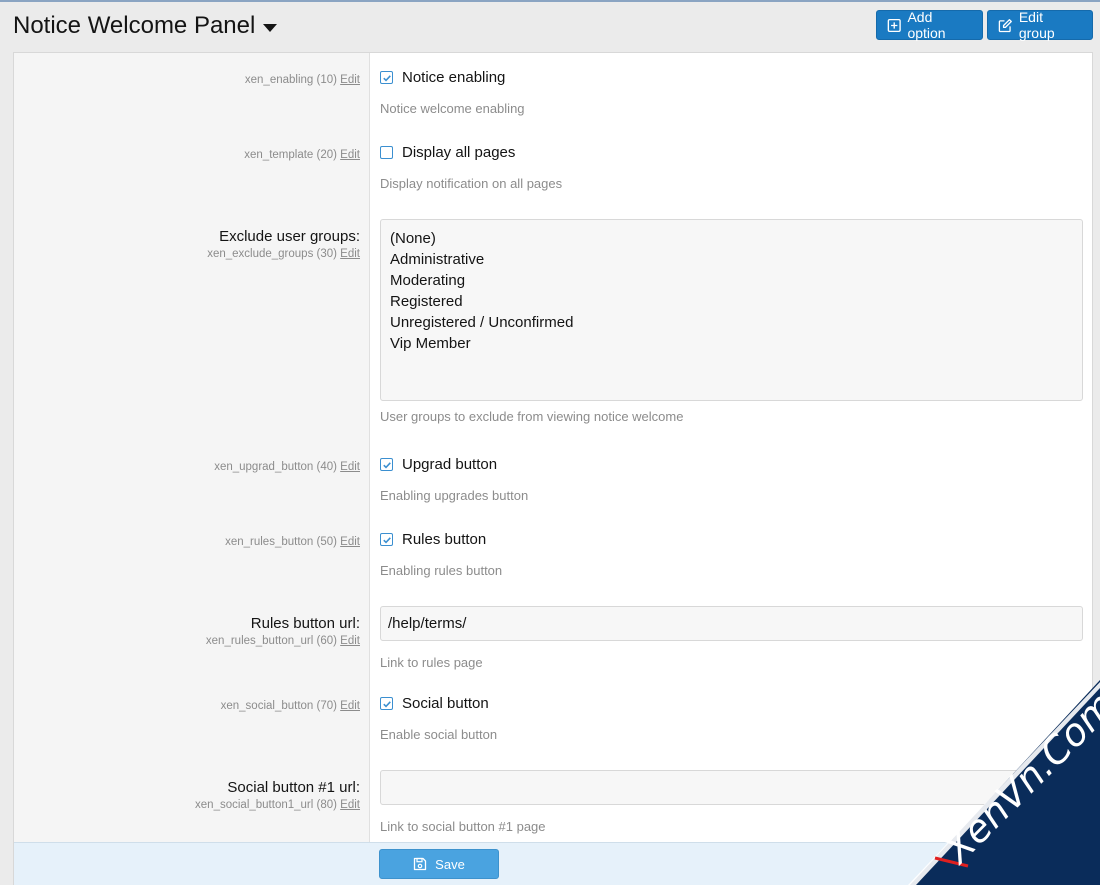 The height and width of the screenshot is (885, 1100). I want to click on rules-button-url-input: /help/terms/, so click(731, 623).